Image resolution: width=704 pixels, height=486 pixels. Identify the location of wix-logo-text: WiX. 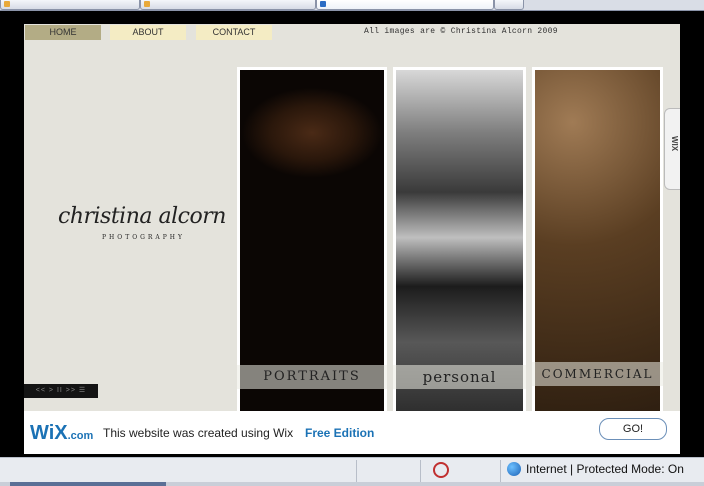
(49, 433).